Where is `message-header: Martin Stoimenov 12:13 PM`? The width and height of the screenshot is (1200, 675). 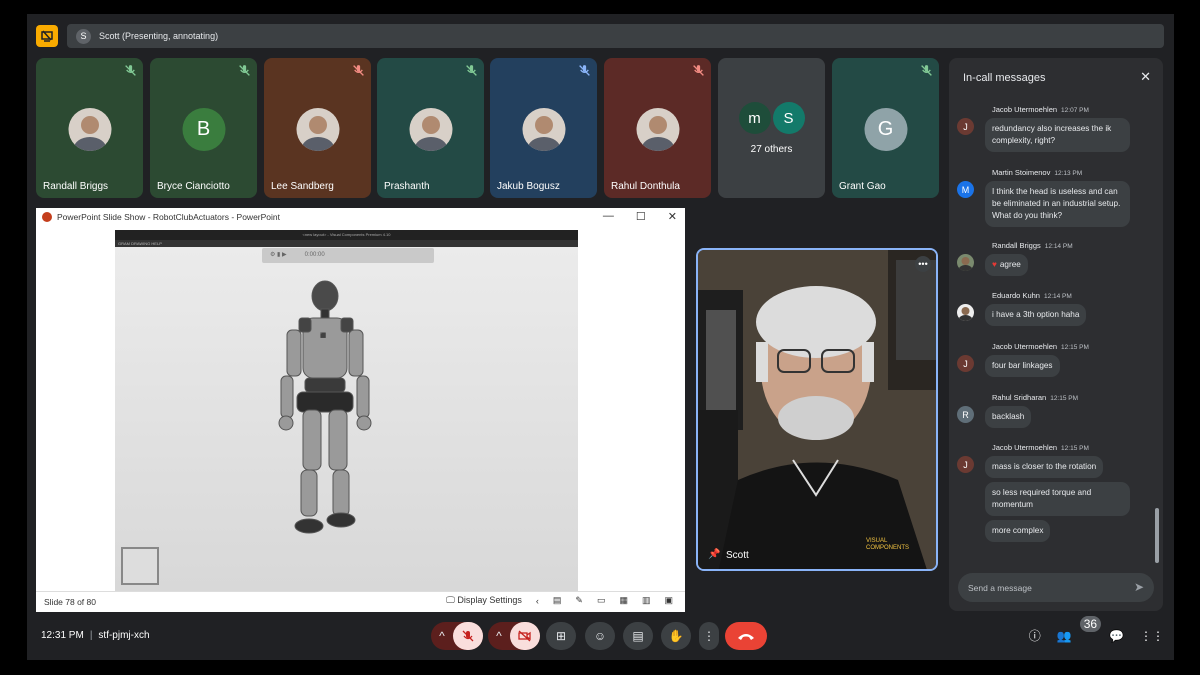 message-header: Martin Stoimenov 12:13 PM is located at coordinates (1061, 172).